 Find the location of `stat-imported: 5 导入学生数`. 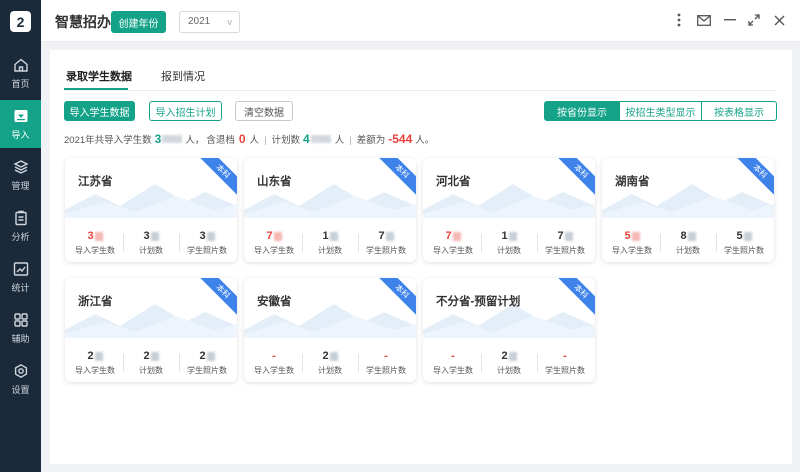

stat-imported: 5 导入学生数 is located at coordinates (632, 243).